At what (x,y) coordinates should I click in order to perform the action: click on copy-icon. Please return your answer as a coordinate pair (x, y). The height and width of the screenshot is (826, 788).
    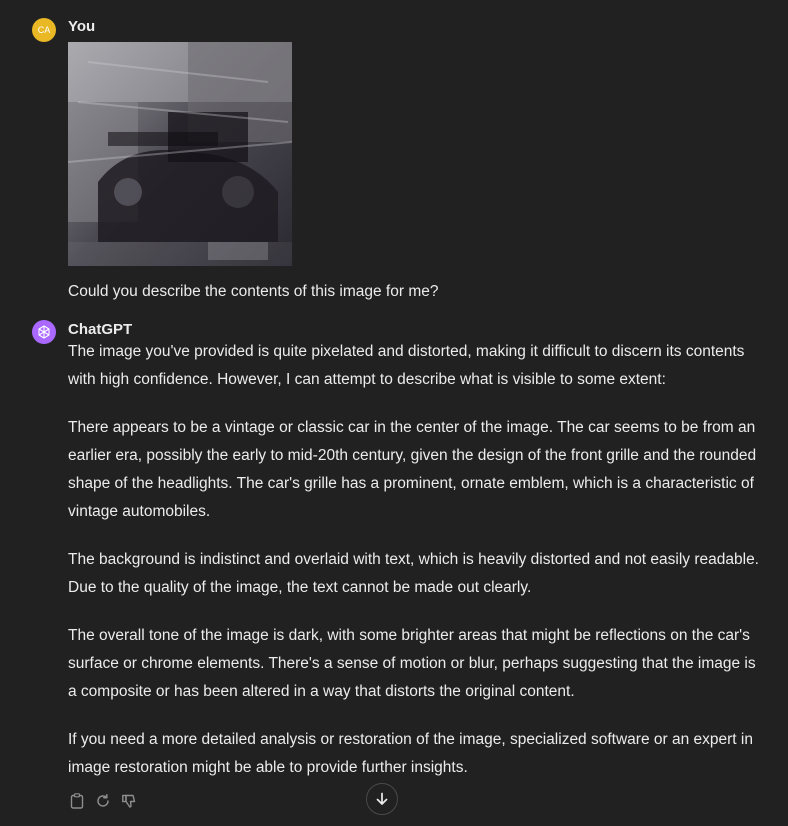
    Looking at the image, I should click on (77, 801).